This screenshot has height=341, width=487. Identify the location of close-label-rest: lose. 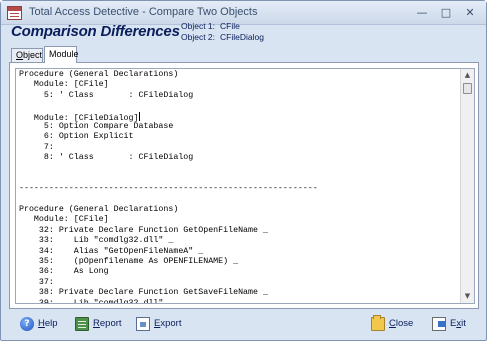
(404, 323).